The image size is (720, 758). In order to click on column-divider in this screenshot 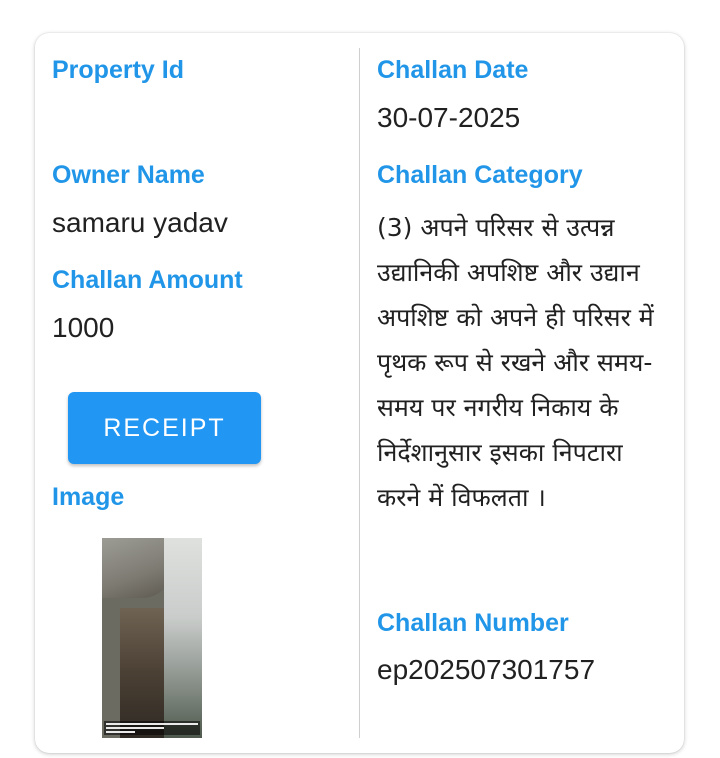, I will do `click(359, 393)`.